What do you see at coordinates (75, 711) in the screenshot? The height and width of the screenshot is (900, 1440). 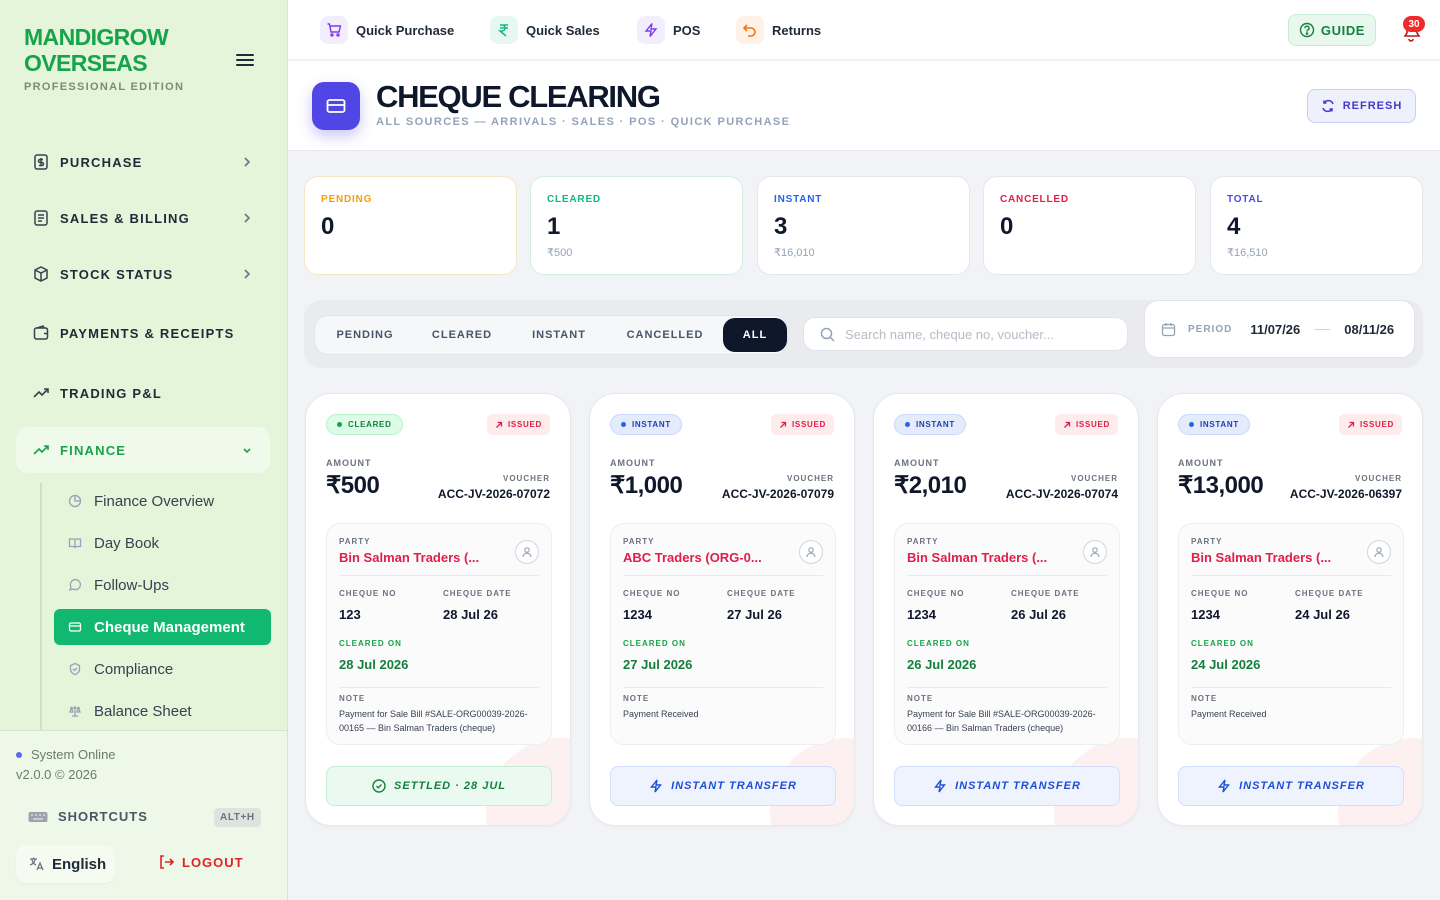 I see `scale-icon` at bounding box center [75, 711].